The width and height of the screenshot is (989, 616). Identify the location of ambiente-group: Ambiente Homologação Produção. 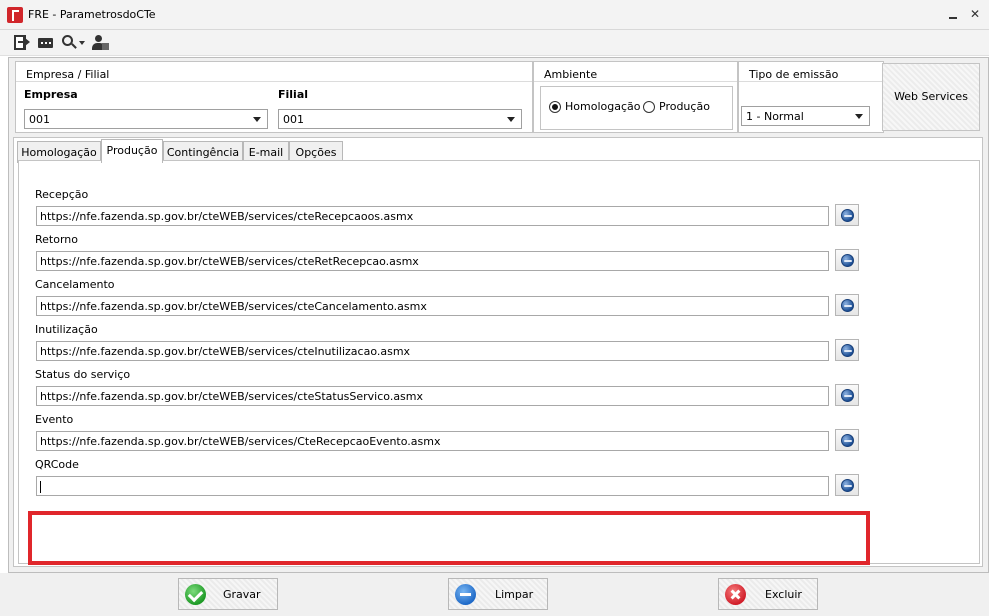
(635, 97).